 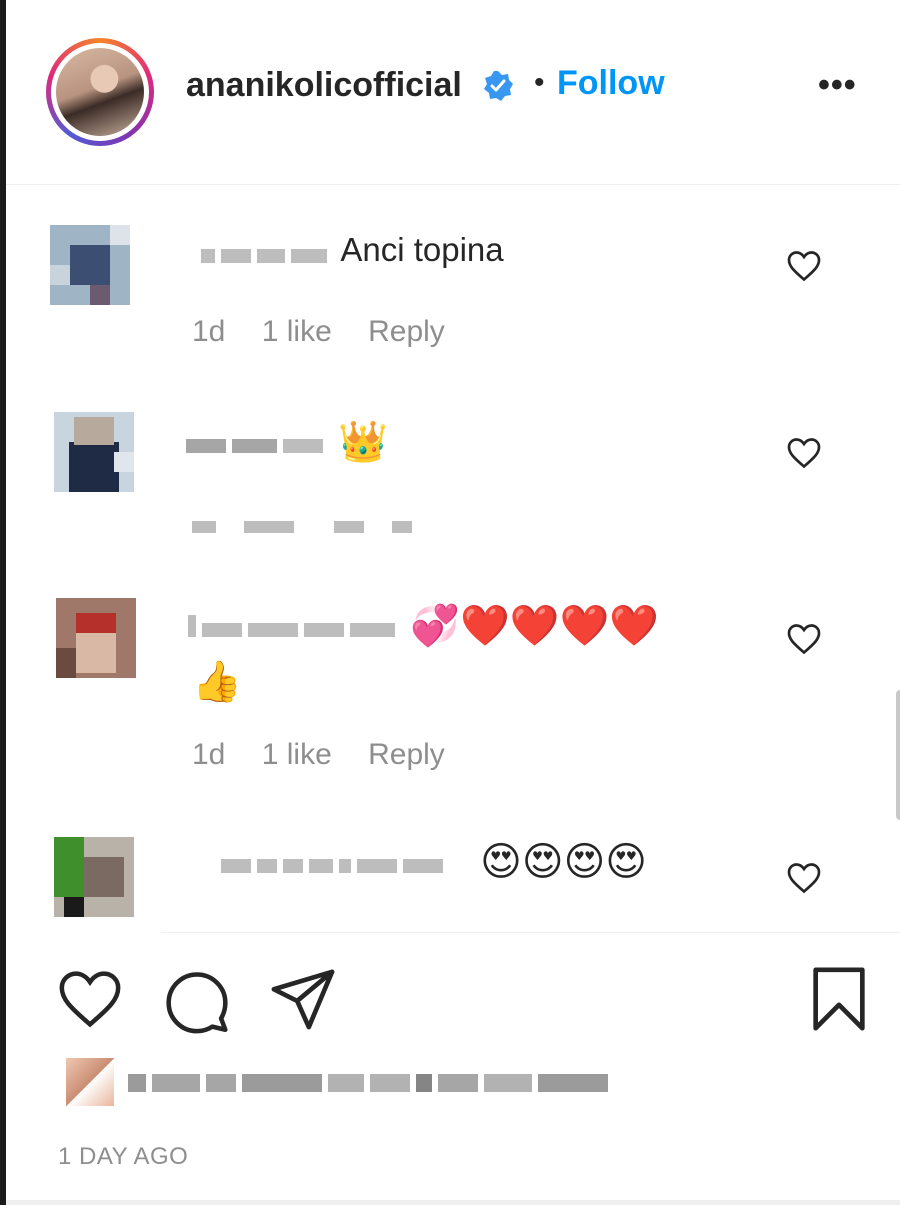 I want to click on comment-item: Anci topina 1d 1 like Reply, so click(x=453, y=295).